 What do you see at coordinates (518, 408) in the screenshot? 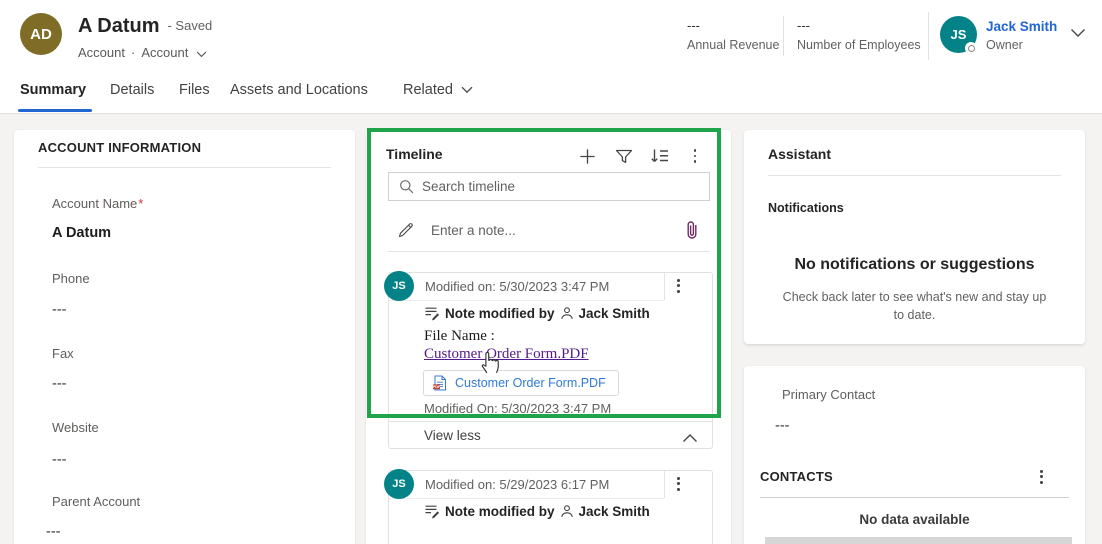
I see `entry-footer-modified: Modified On: 5/30/2023 3:47 PM` at bounding box center [518, 408].